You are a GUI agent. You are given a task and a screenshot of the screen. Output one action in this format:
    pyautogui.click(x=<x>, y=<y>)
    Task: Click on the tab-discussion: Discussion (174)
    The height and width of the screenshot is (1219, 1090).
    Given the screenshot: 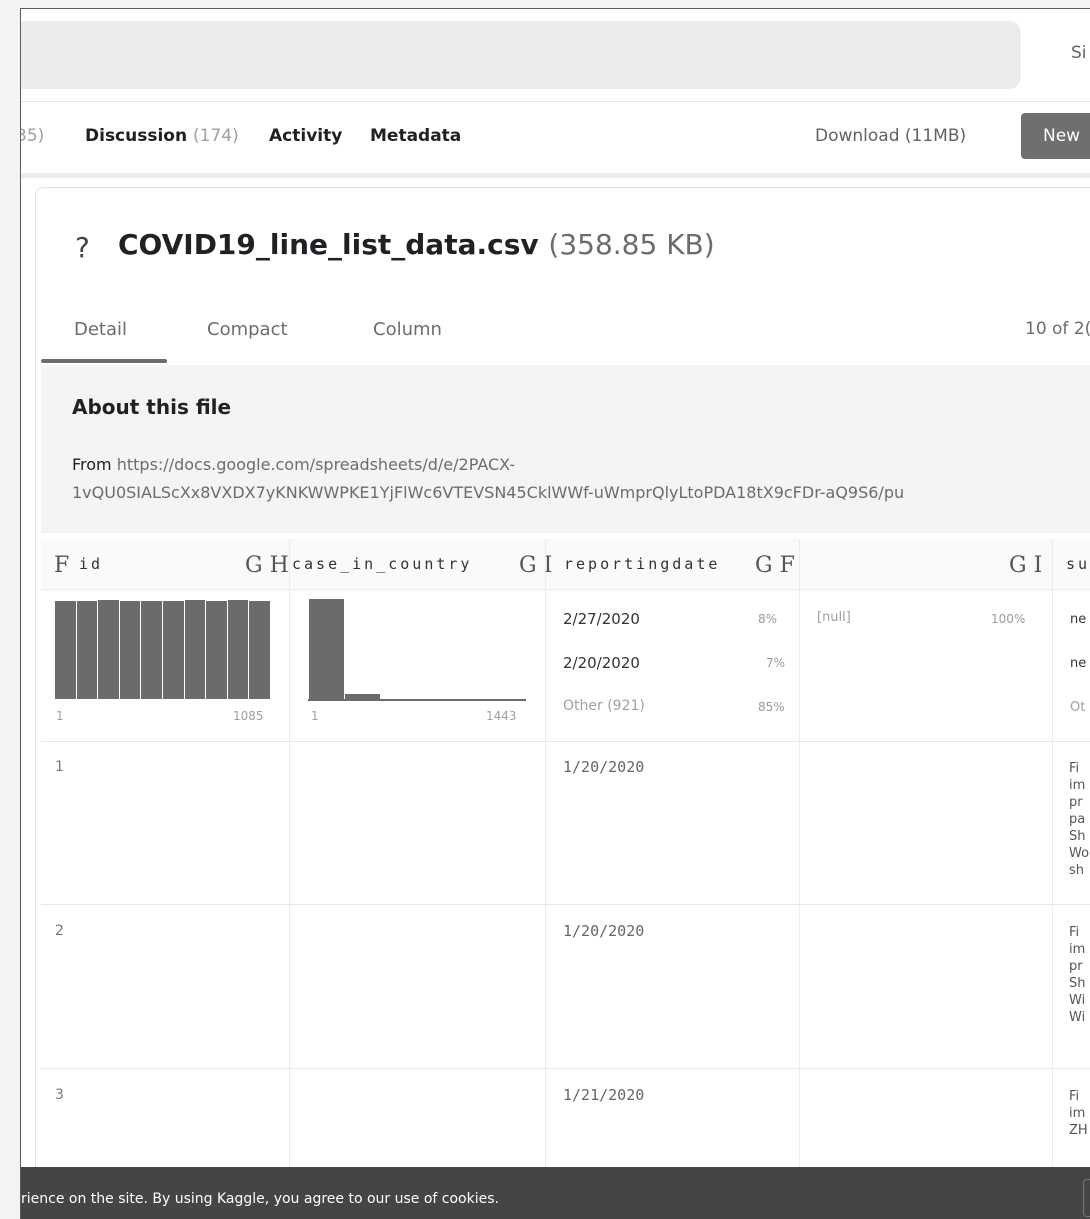 What is the action you would take?
    pyautogui.click(x=162, y=136)
    